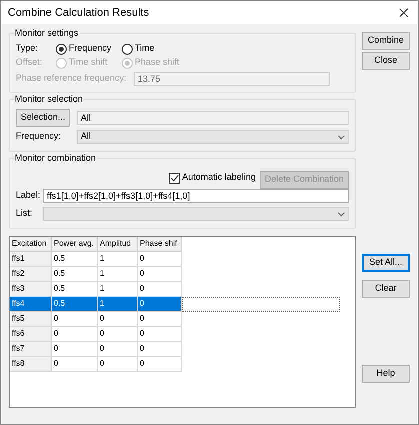 The image size is (419, 425). What do you see at coordinates (118, 244) in the screenshot?
I see `column-header: Amplitud` at bounding box center [118, 244].